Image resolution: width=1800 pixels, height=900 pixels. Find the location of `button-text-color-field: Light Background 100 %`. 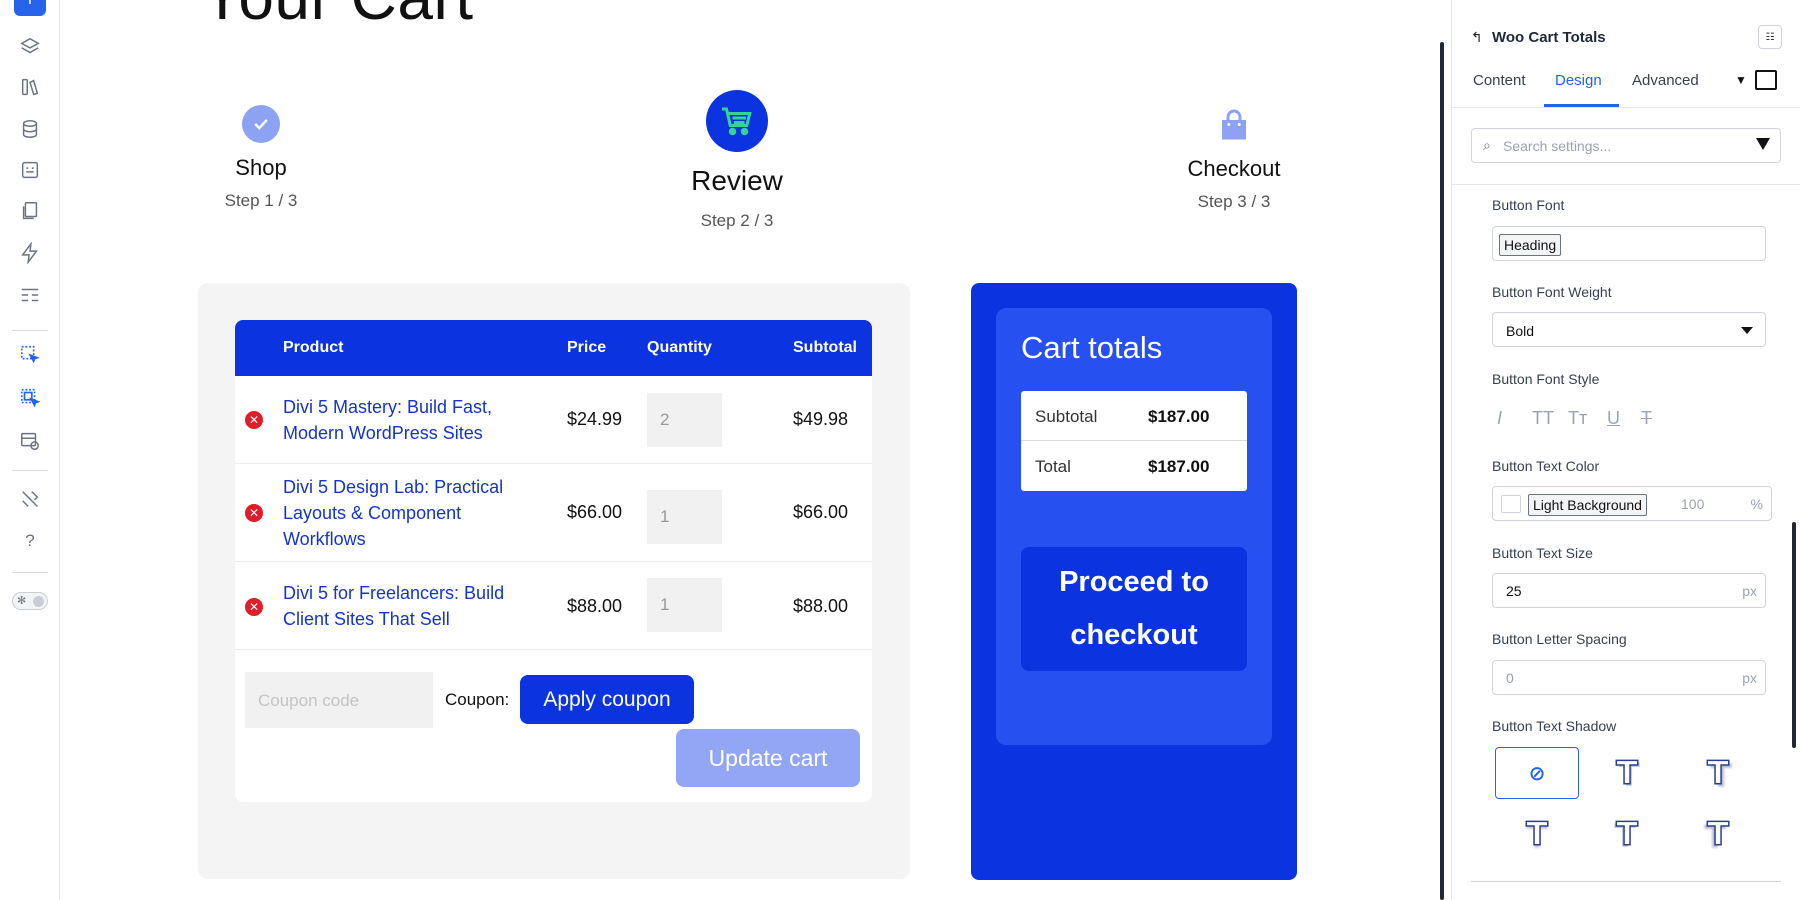

button-text-color-field: Light Background 100 % is located at coordinates (1632, 503).